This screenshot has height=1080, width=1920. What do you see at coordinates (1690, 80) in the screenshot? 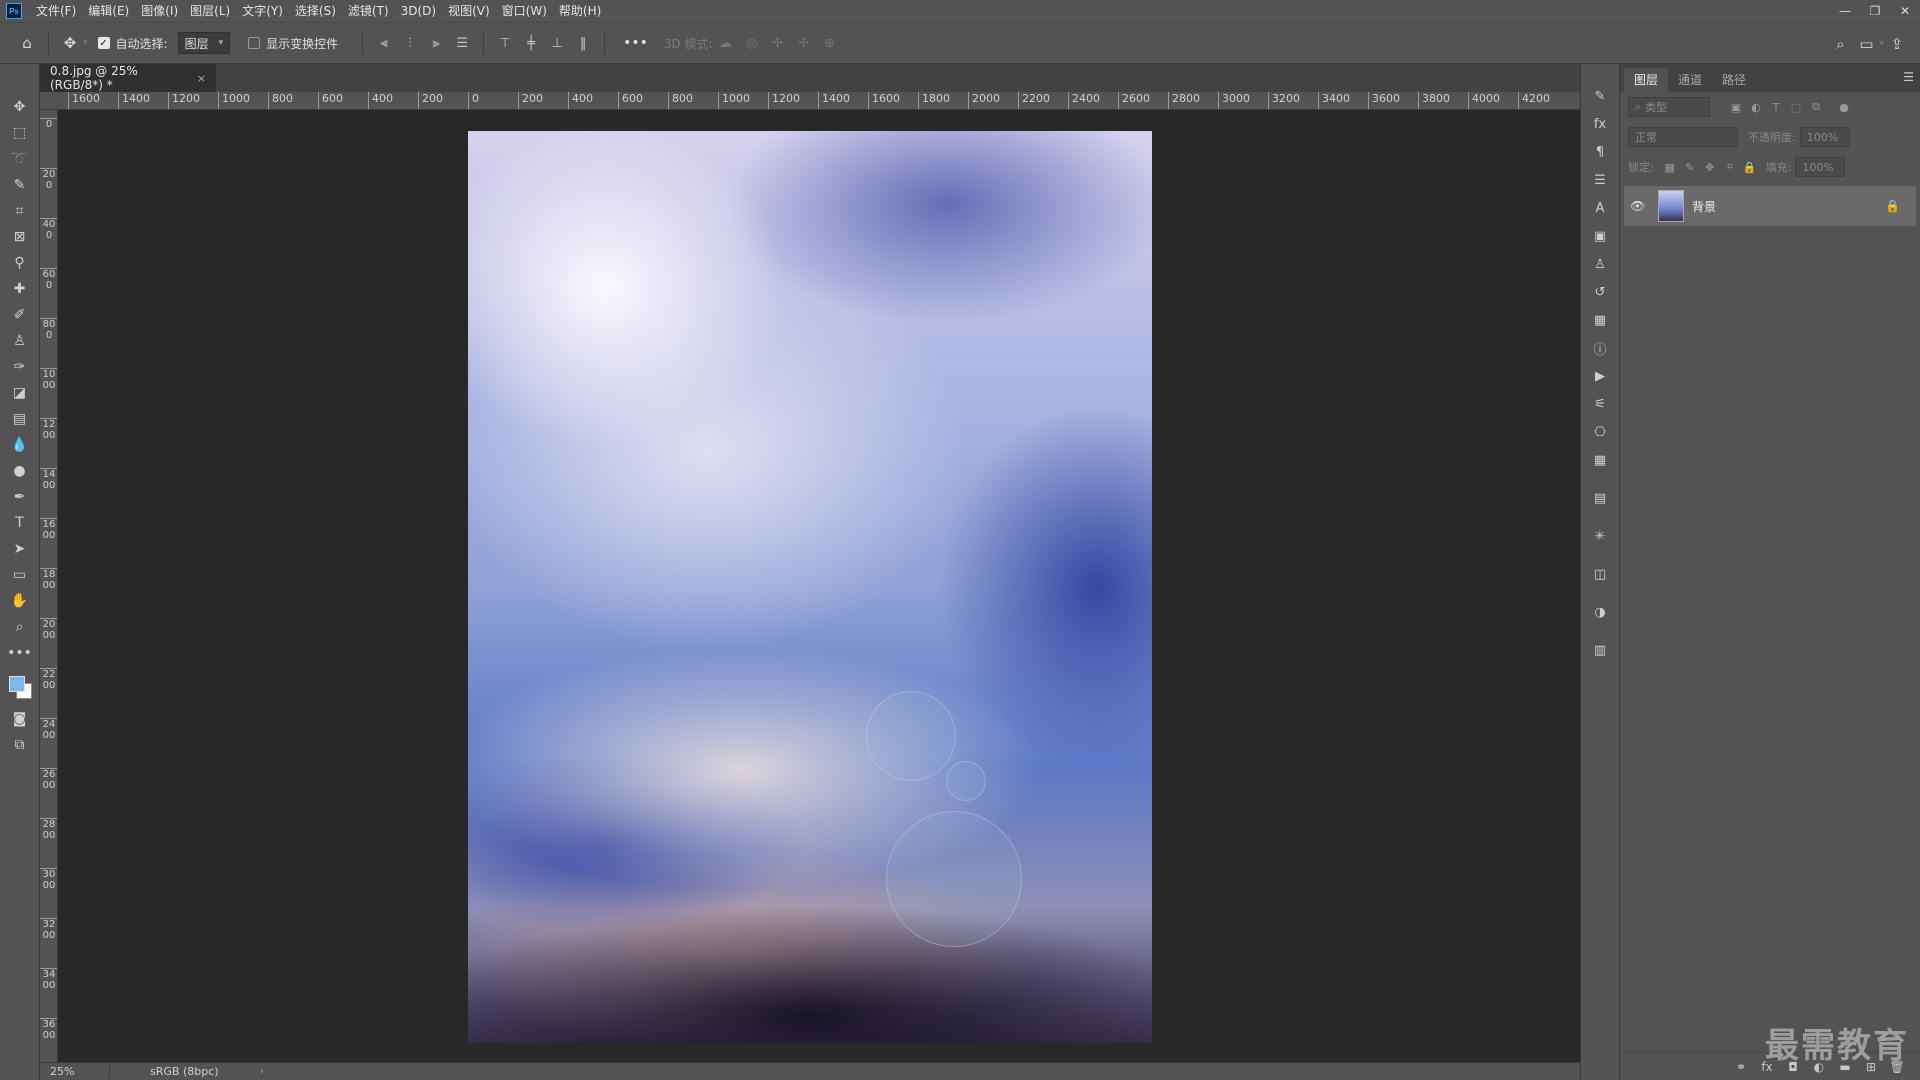
I see `tab-channels: 通道` at bounding box center [1690, 80].